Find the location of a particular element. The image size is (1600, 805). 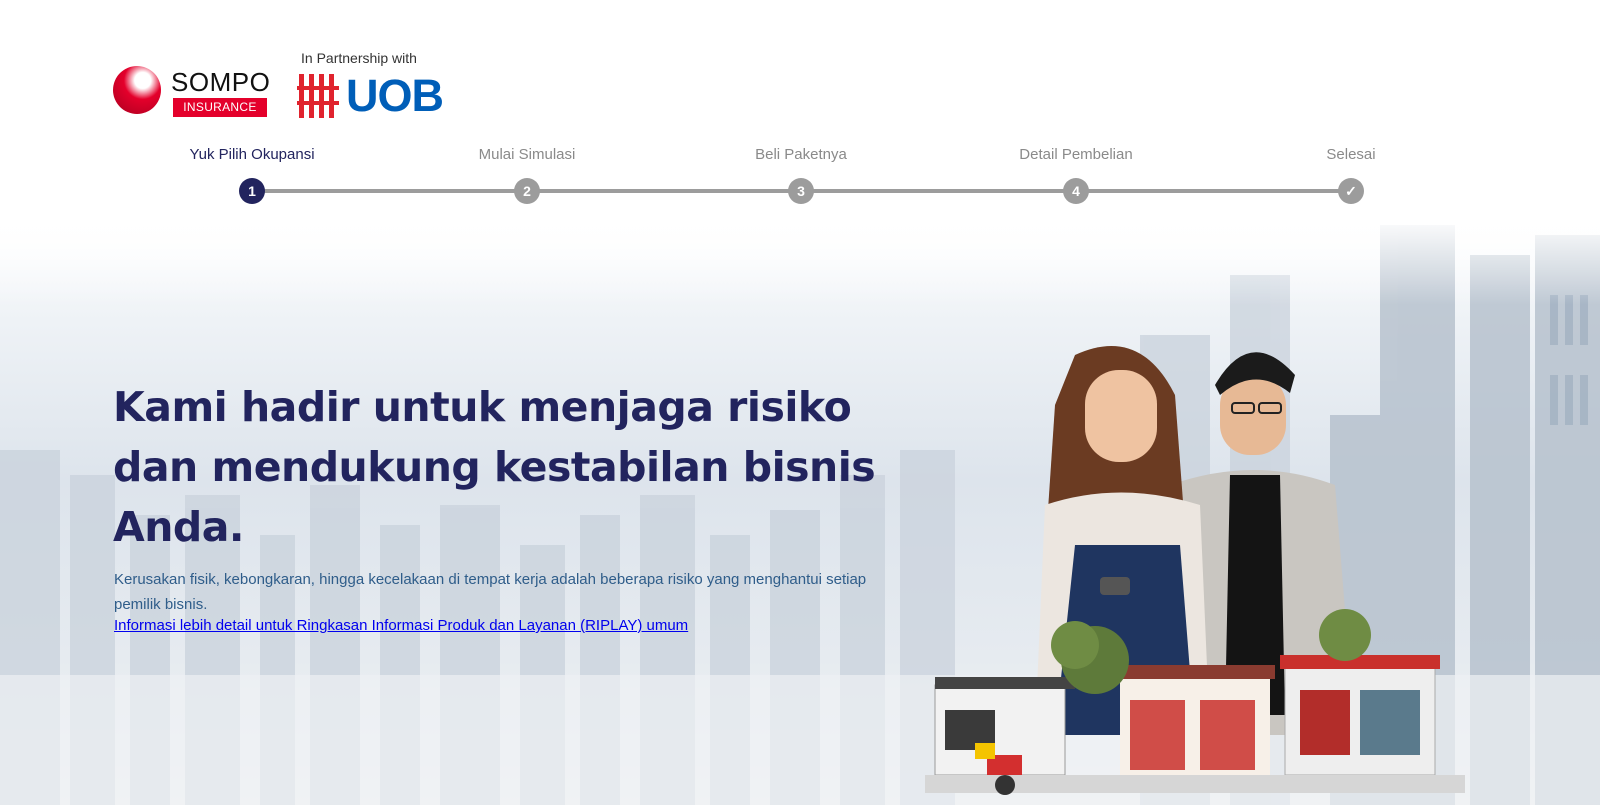

step-number: 2 is located at coordinates (527, 191).